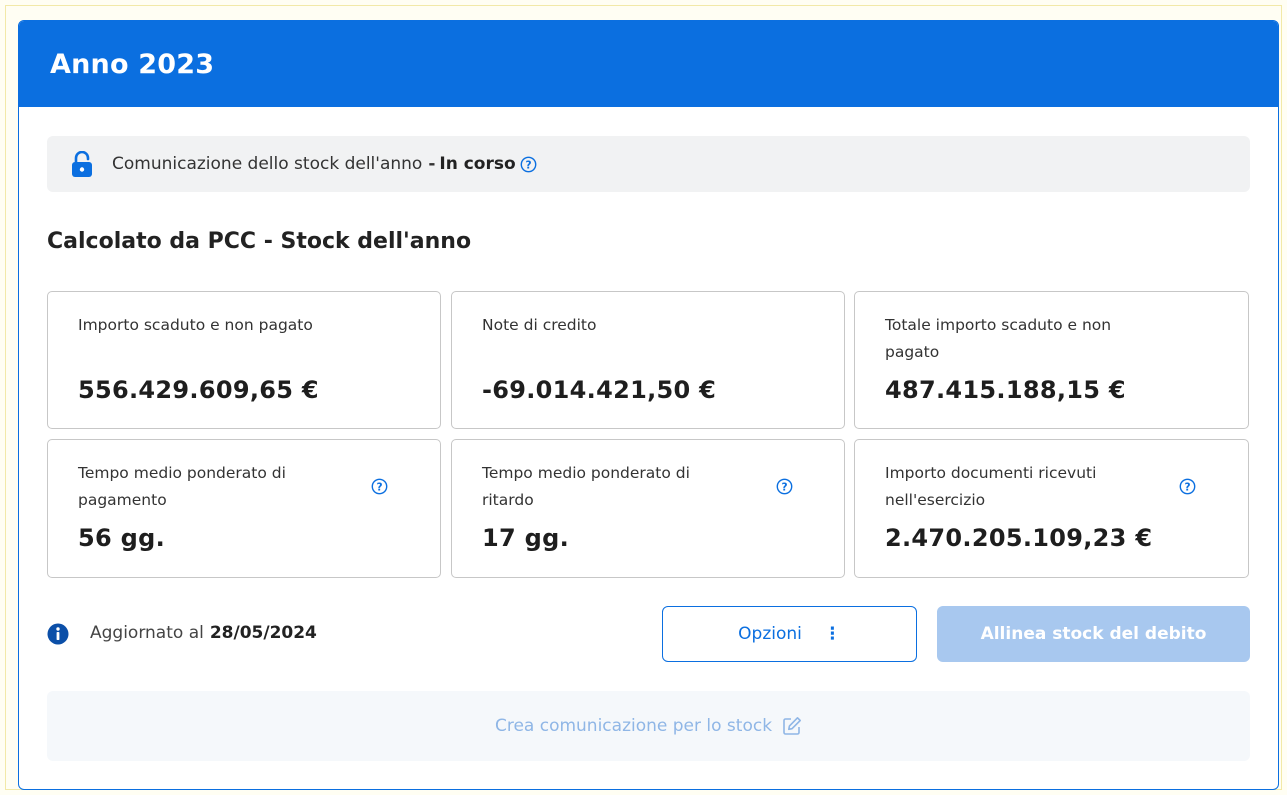 This screenshot has width=1287, height=795. Describe the element at coordinates (599, 390) in the screenshot. I see `tile-value: -69.014.421,50 €` at that location.